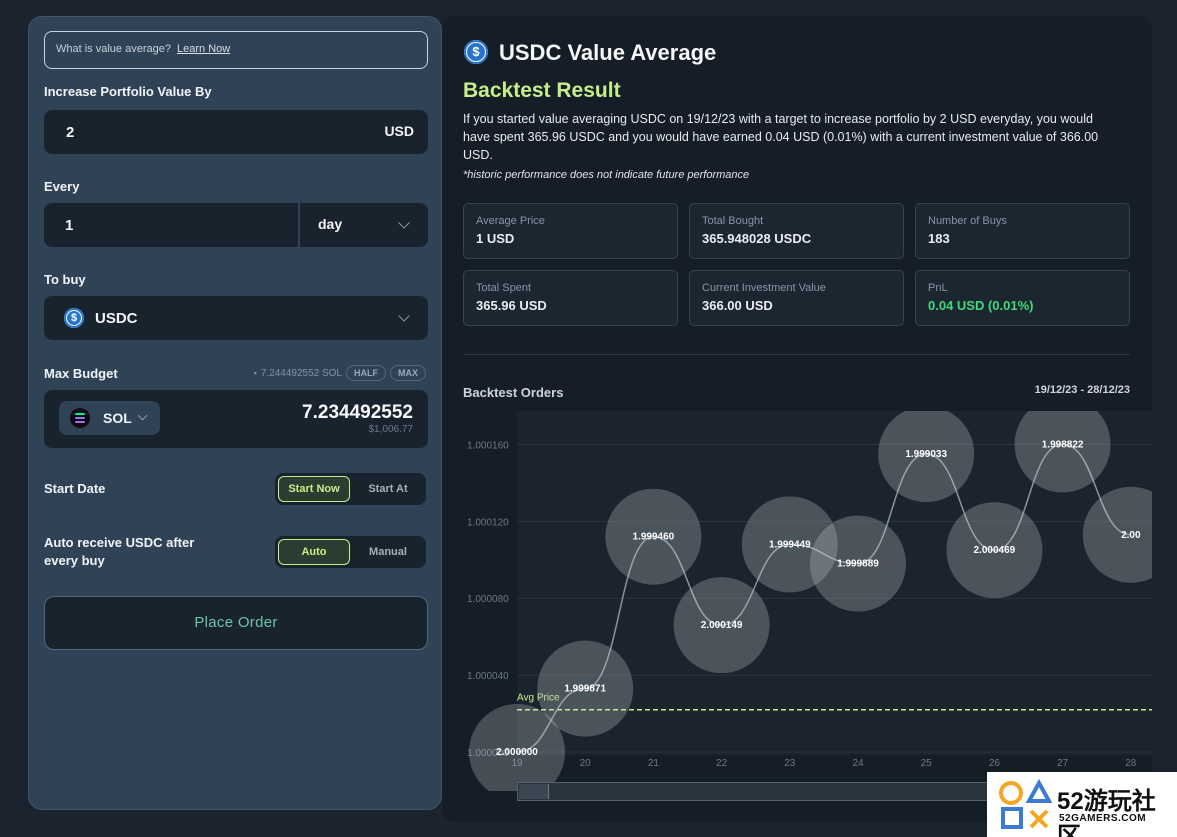 This screenshot has height=837, width=1177. Describe the element at coordinates (570, 231) in the screenshot. I see `stat-card-average-price: Average Price 1 USD` at that location.